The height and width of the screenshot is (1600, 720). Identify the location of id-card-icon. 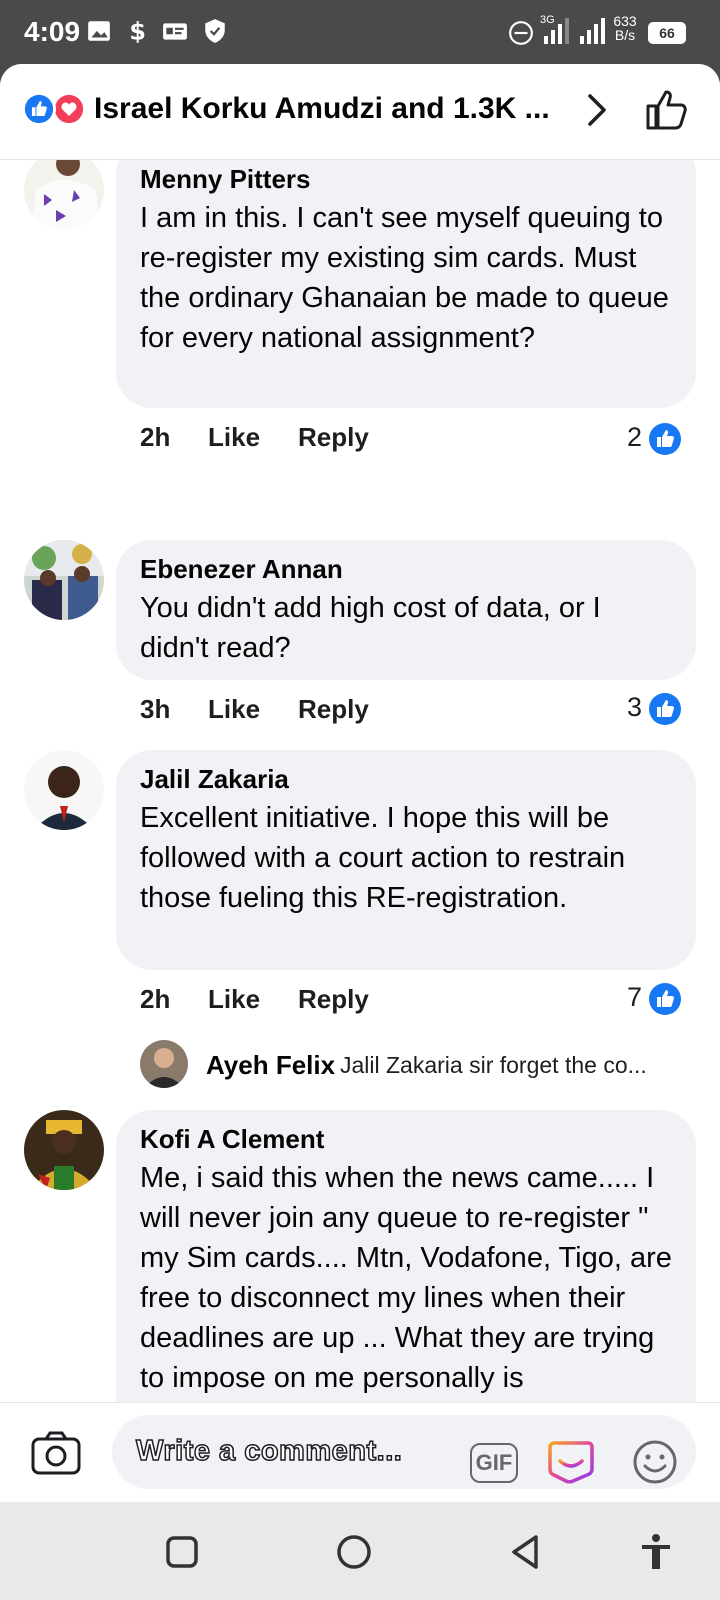
(175, 31).